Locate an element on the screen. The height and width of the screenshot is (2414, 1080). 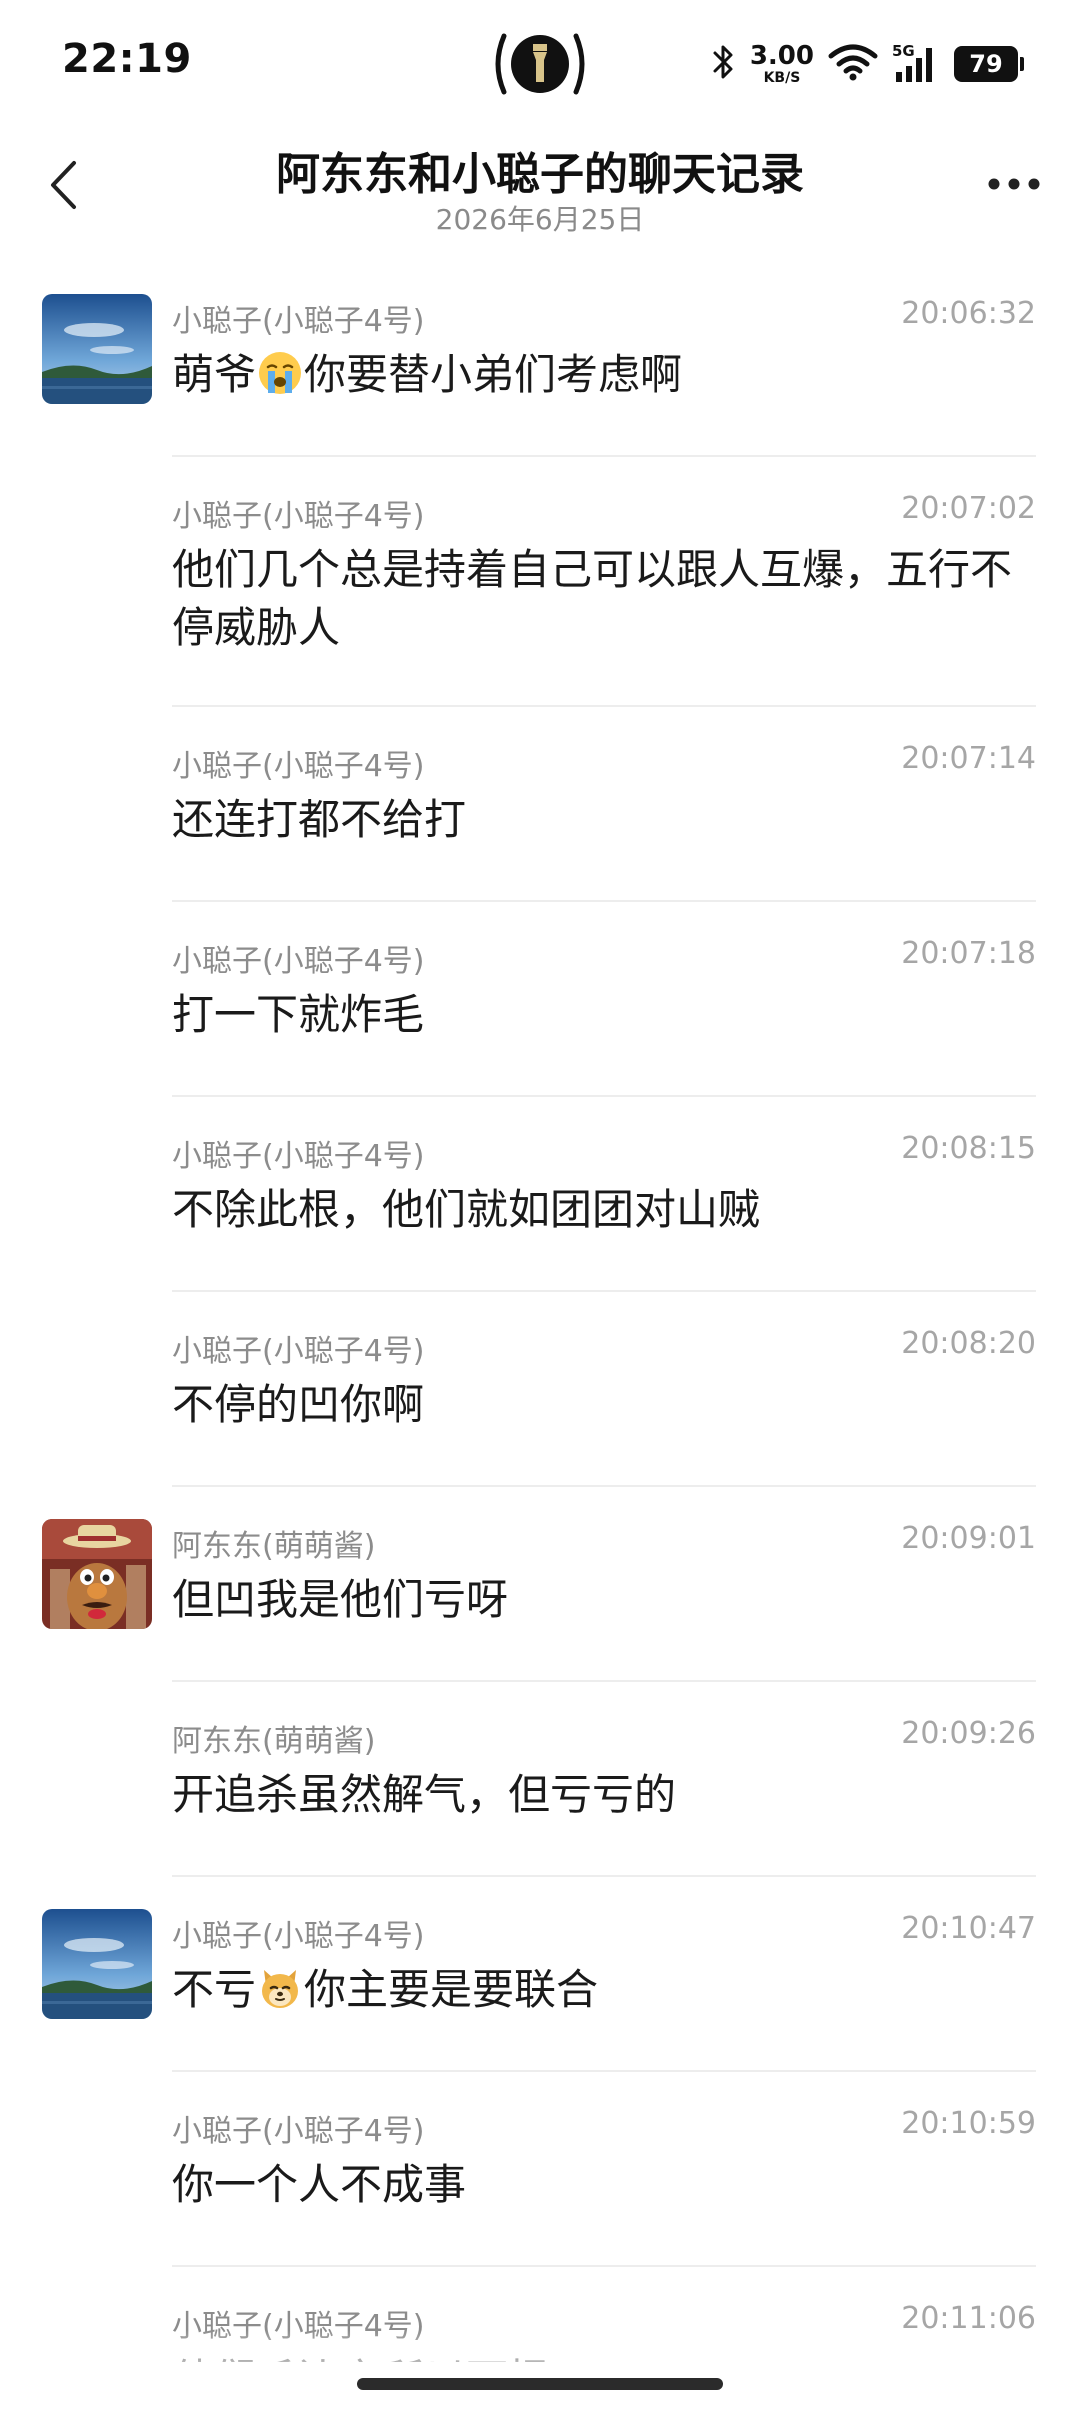
crying-face-icon is located at coordinates (280, 373).